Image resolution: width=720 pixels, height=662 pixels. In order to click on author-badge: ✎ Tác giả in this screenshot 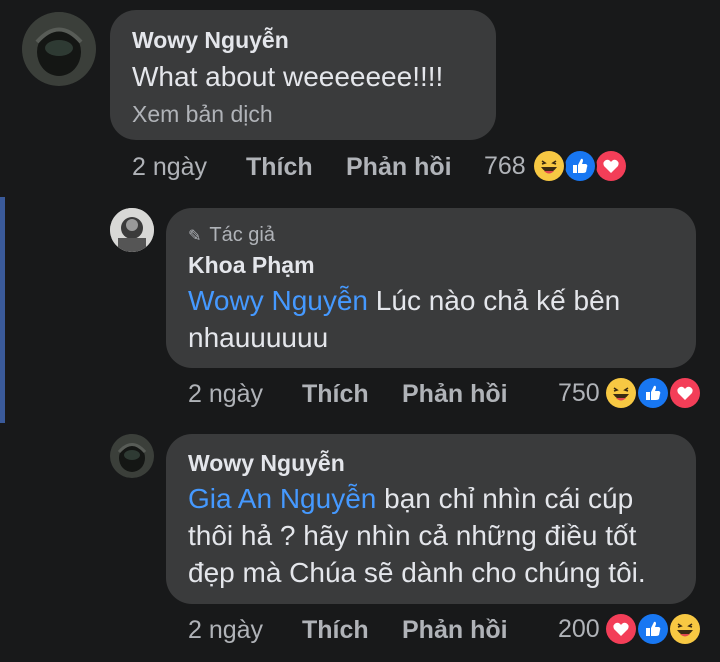, I will do `click(231, 235)`.